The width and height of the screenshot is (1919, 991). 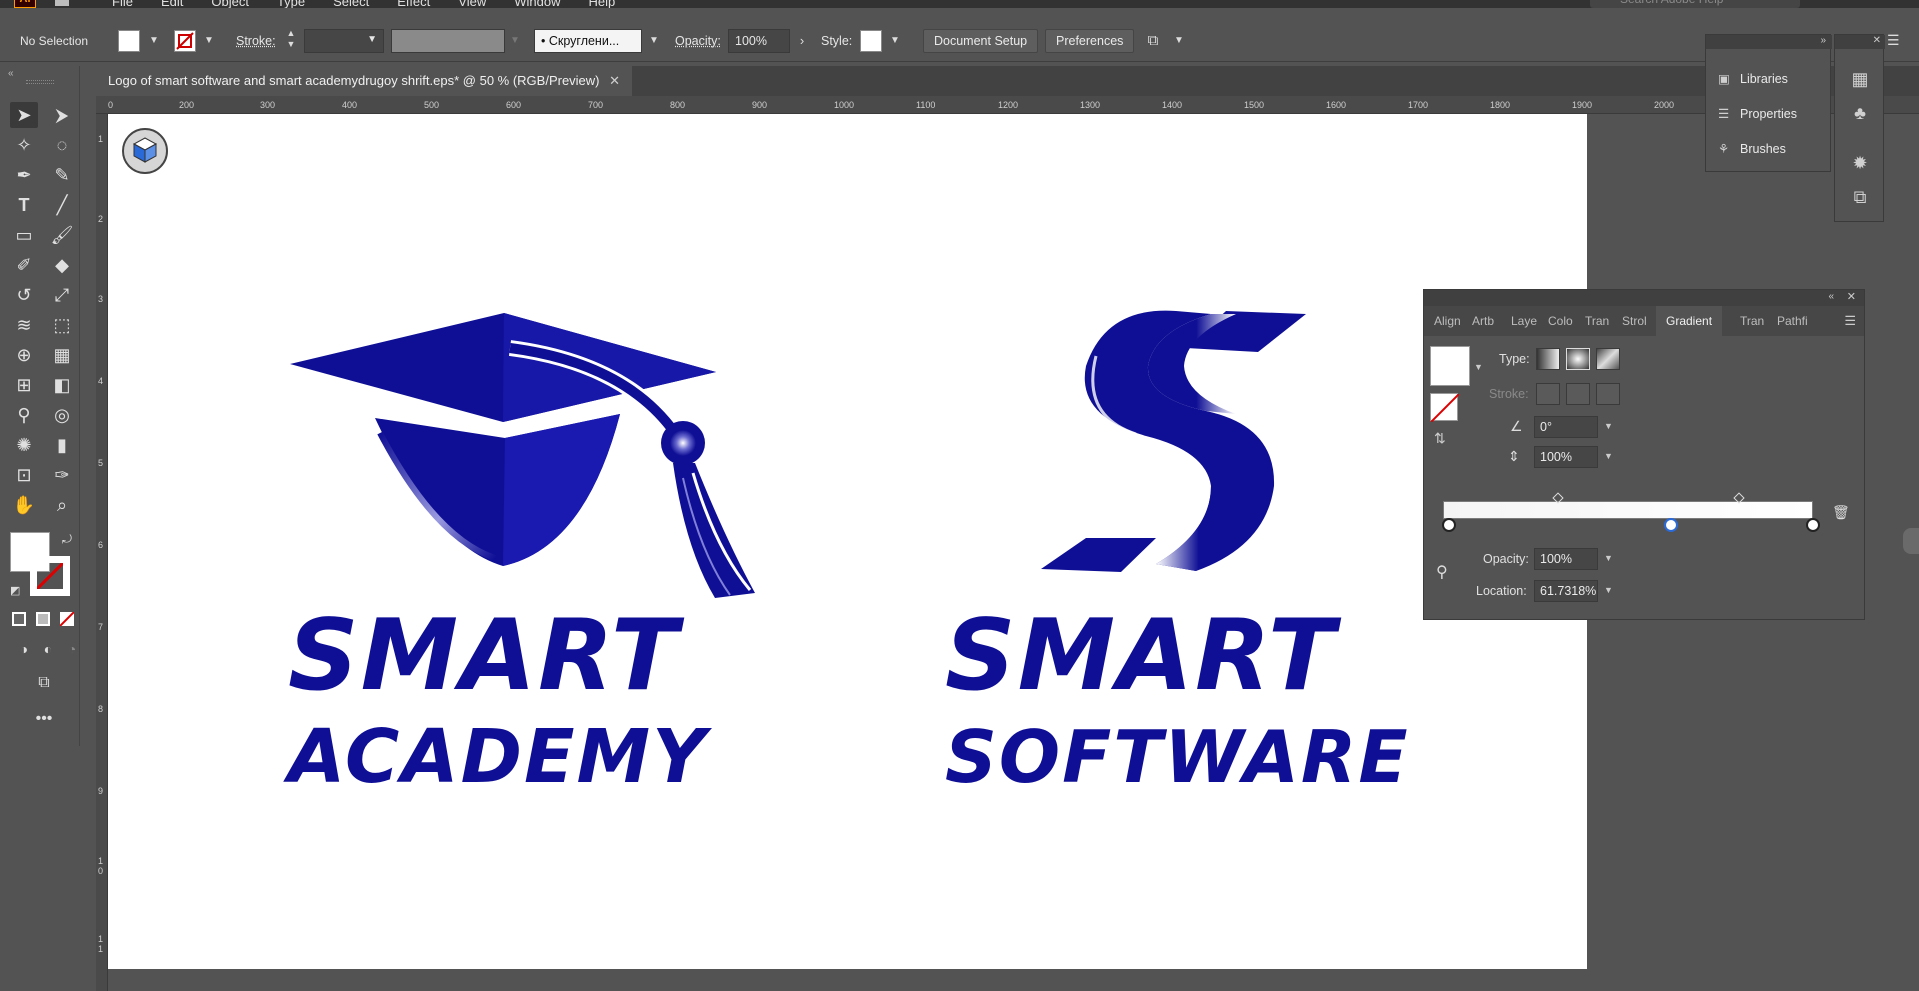 What do you see at coordinates (802, 41) in the screenshot?
I see `chevron-right-icon: ›` at bounding box center [802, 41].